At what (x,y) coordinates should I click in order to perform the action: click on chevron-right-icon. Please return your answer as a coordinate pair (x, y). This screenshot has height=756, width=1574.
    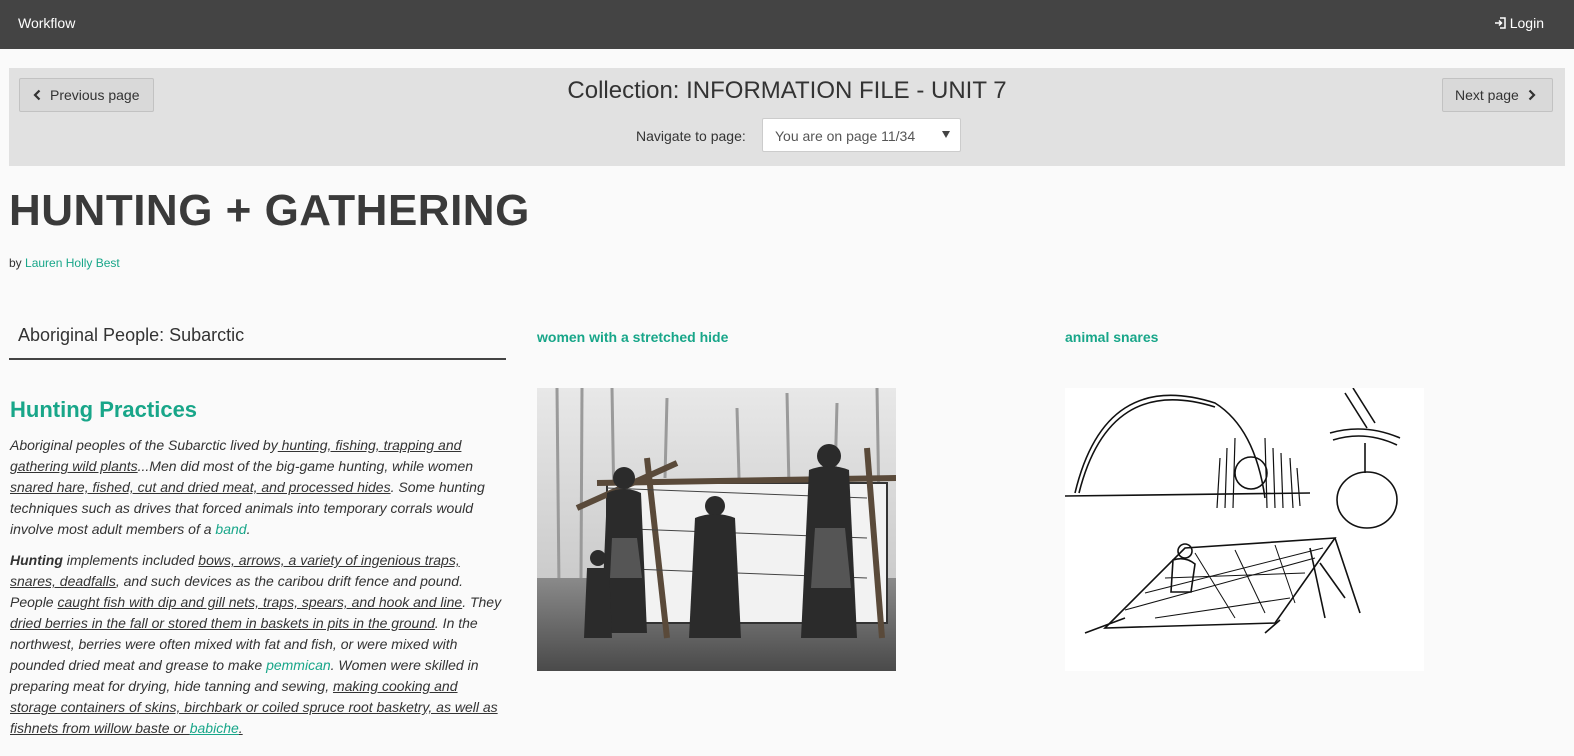
    Looking at the image, I should click on (1532, 95).